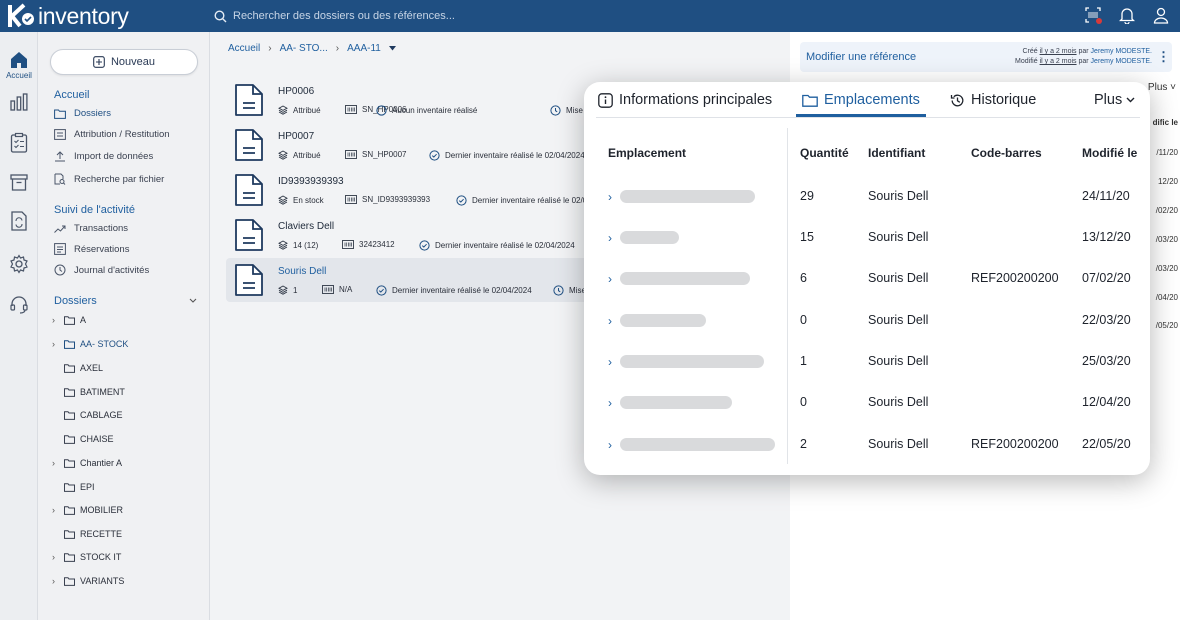  What do you see at coordinates (100, 16) in the screenshot?
I see `app-logo: inventory` at bounding box center [100, 16].